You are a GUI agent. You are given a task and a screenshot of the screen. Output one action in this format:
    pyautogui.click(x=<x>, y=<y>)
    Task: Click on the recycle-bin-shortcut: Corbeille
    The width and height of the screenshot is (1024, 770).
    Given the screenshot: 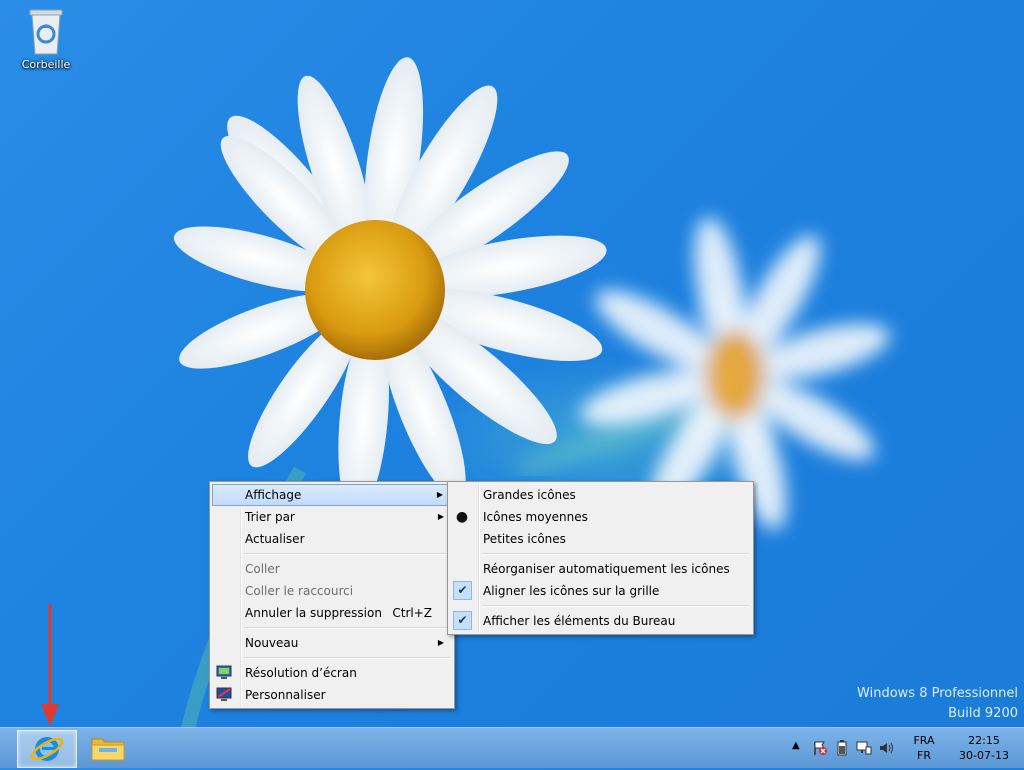 What is the action you would take?
    pyautogui.click(x=46, y=38)
    